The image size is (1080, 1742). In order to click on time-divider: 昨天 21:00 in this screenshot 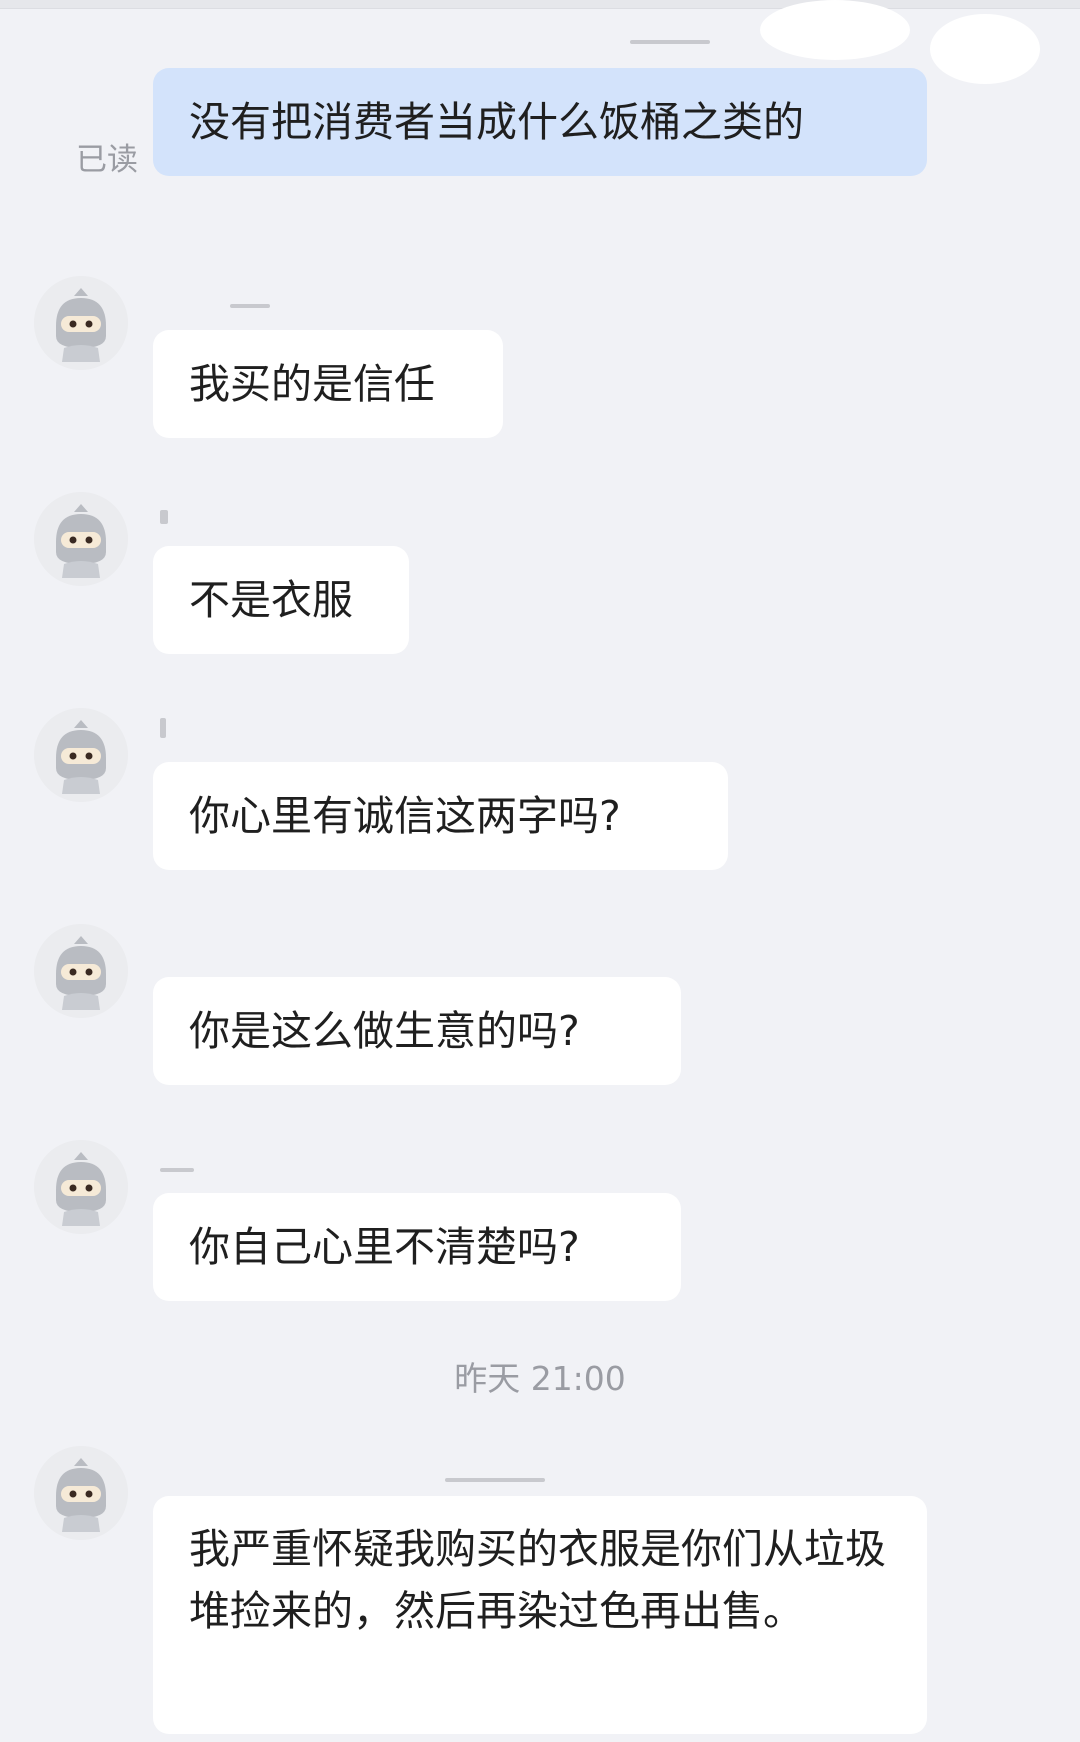, I will do `click(540, 1378)`.